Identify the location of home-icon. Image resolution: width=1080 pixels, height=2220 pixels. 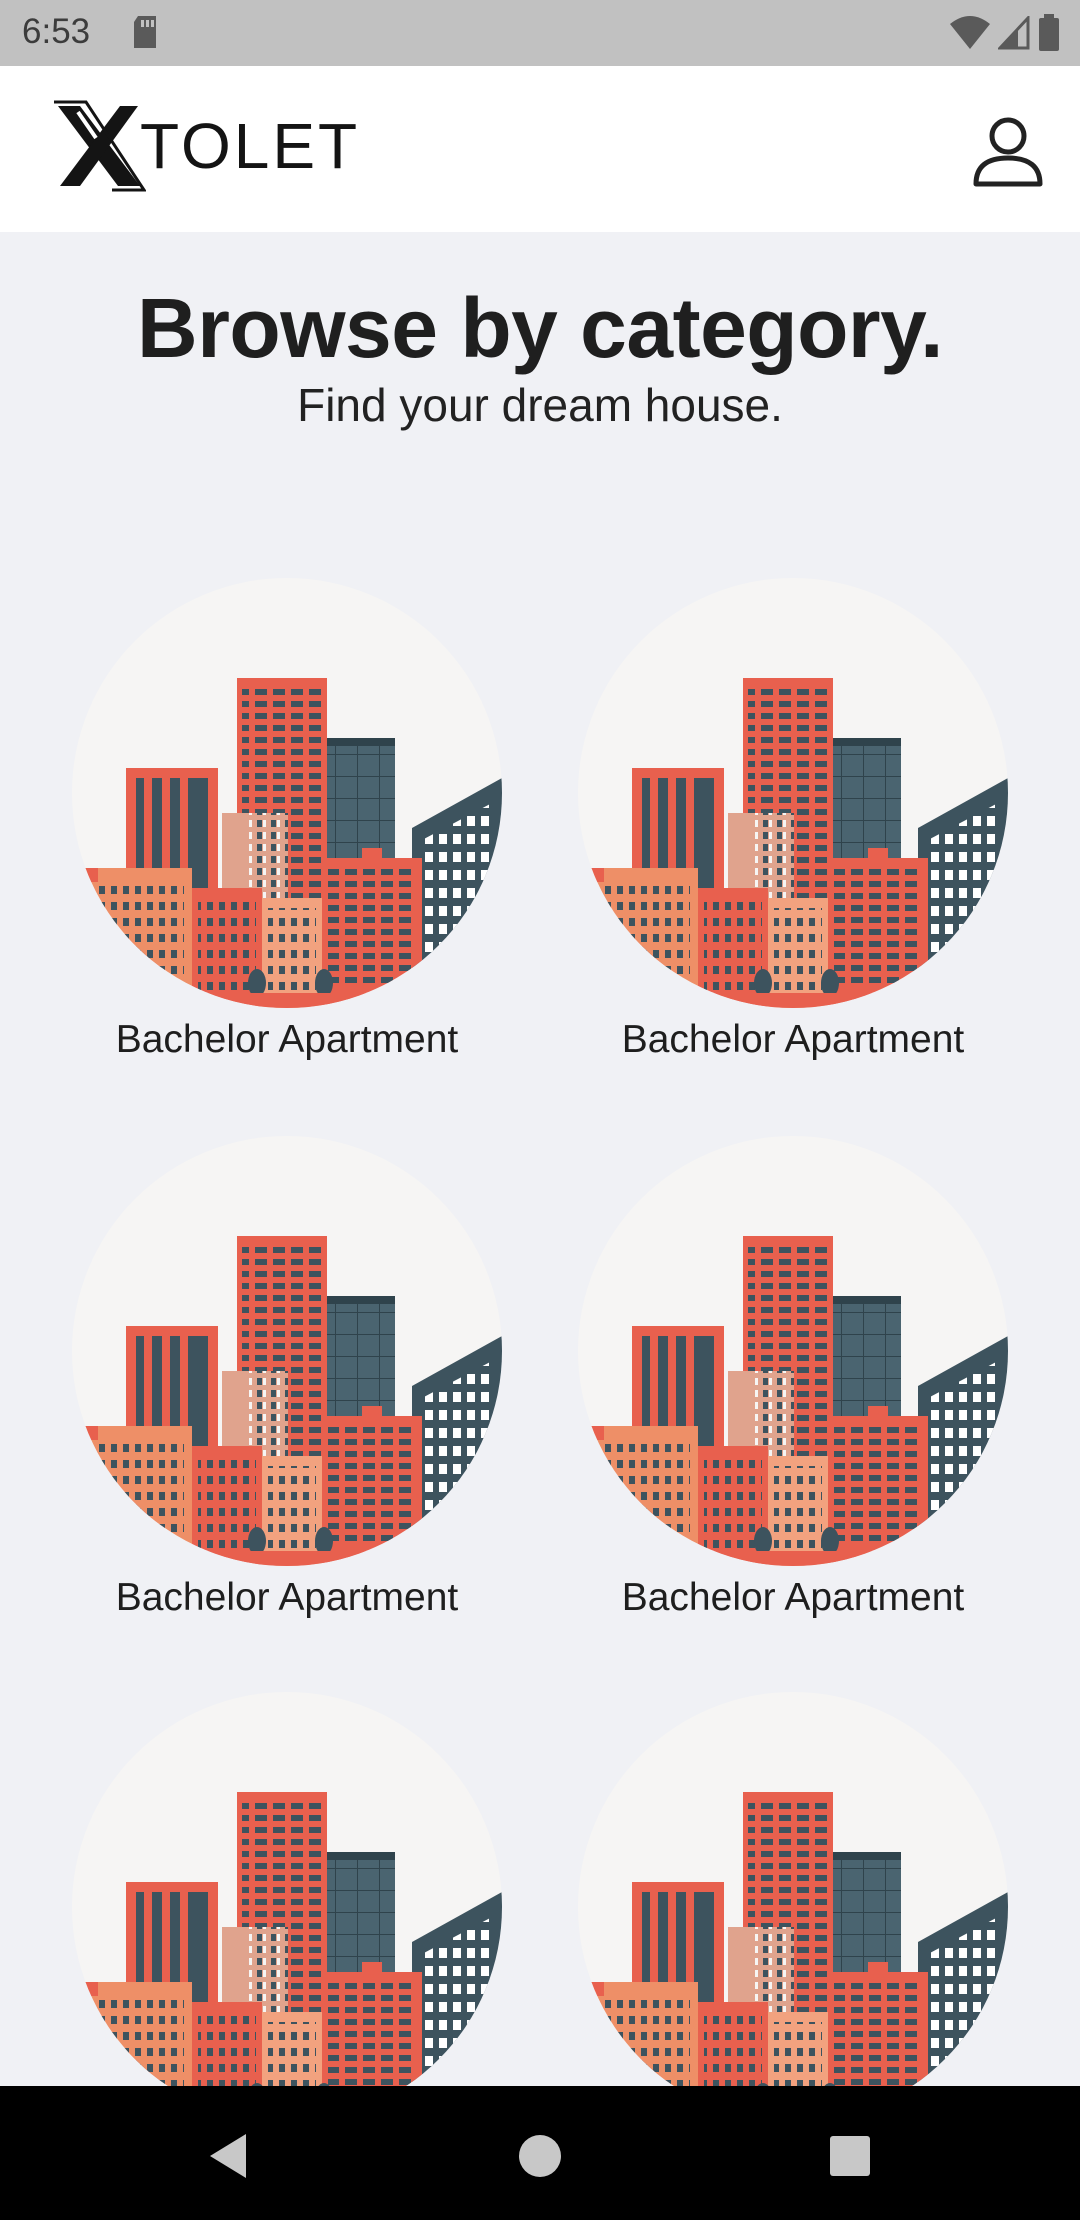
(540, 2156).